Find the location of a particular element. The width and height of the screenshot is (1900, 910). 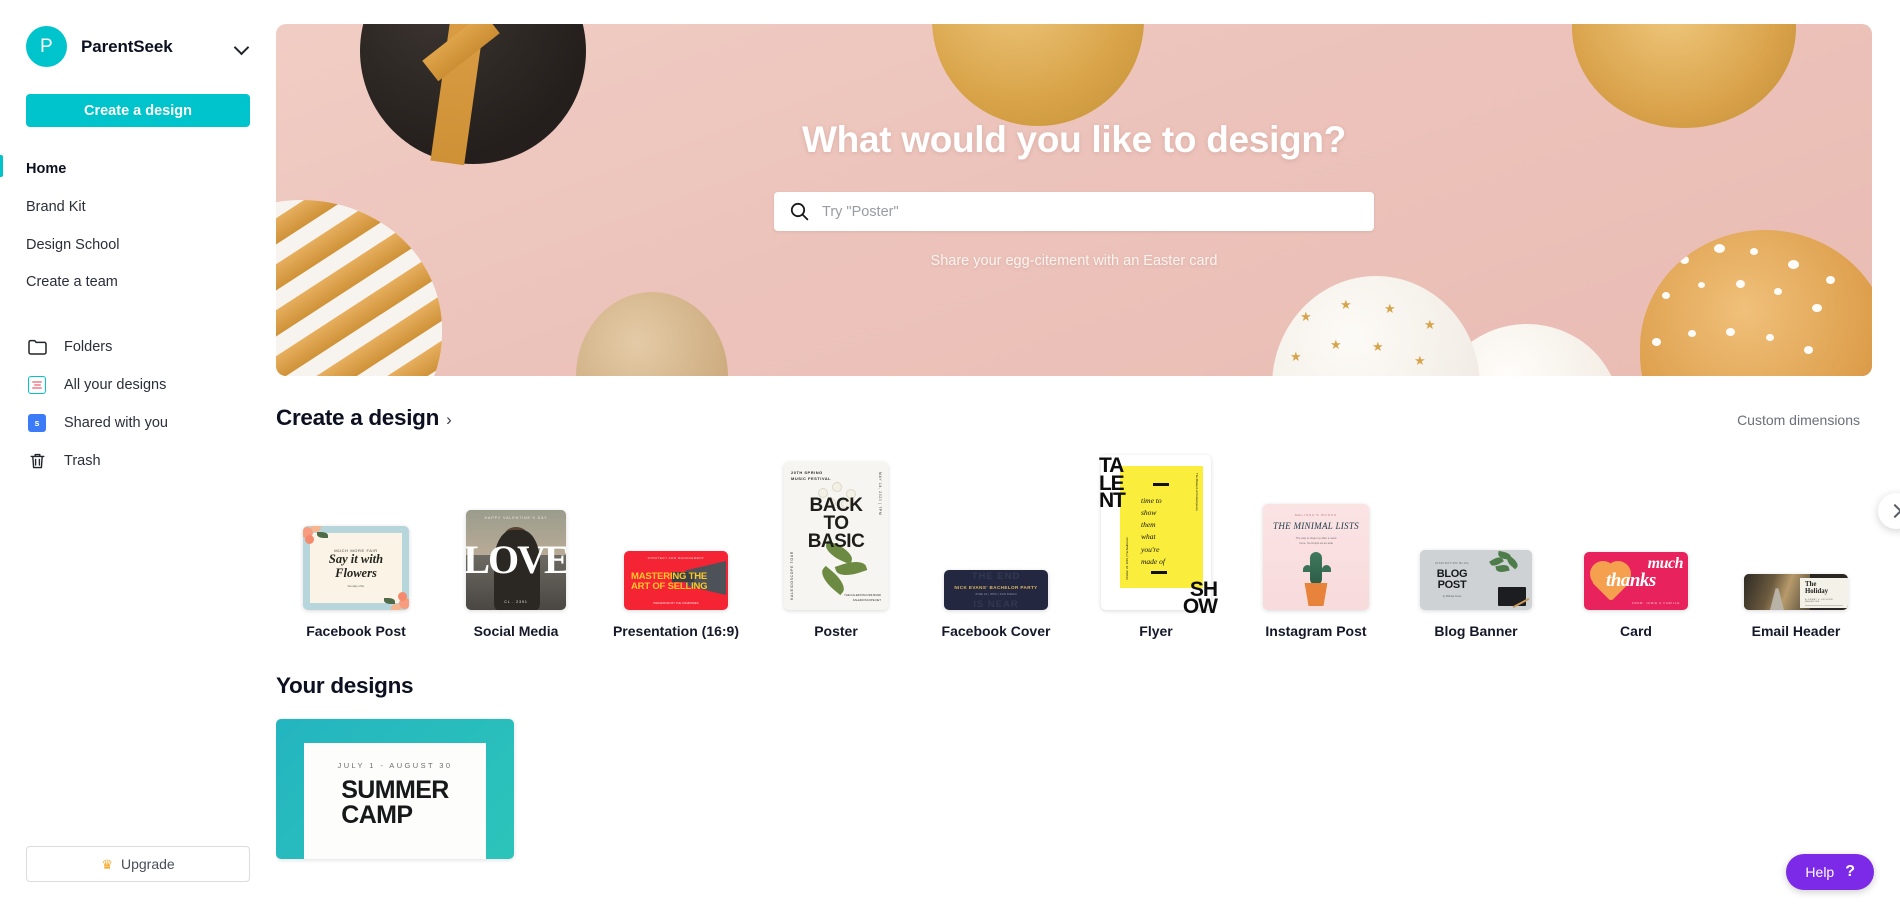

chevron-right-icon: › is located at coordinates (449, 419).